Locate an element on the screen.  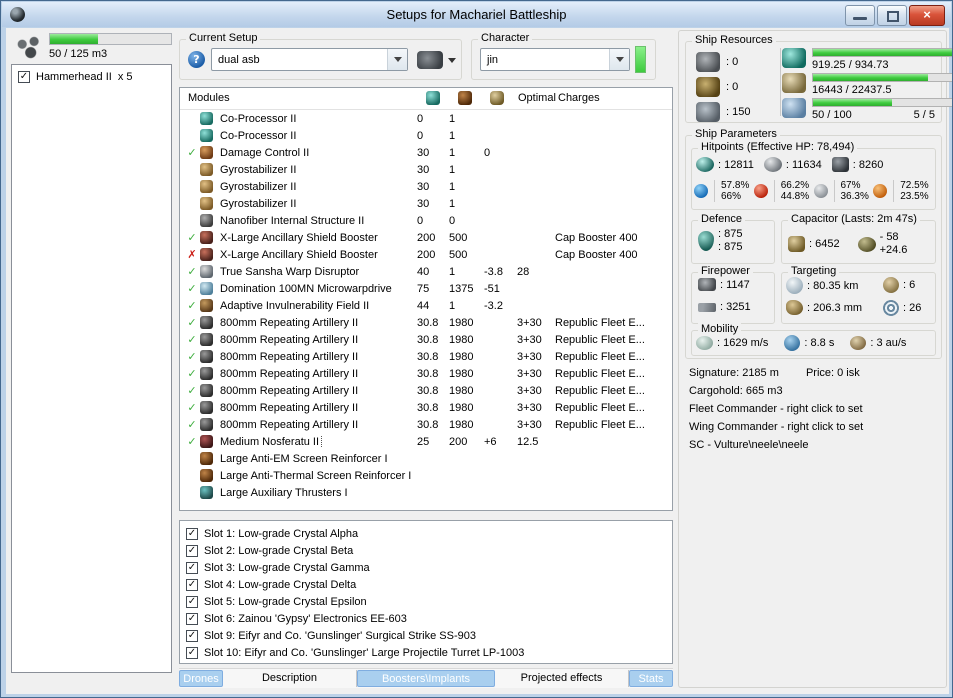
firepower-group: Firepower : 1147 : 3251 is located at coordinates (733, 294).